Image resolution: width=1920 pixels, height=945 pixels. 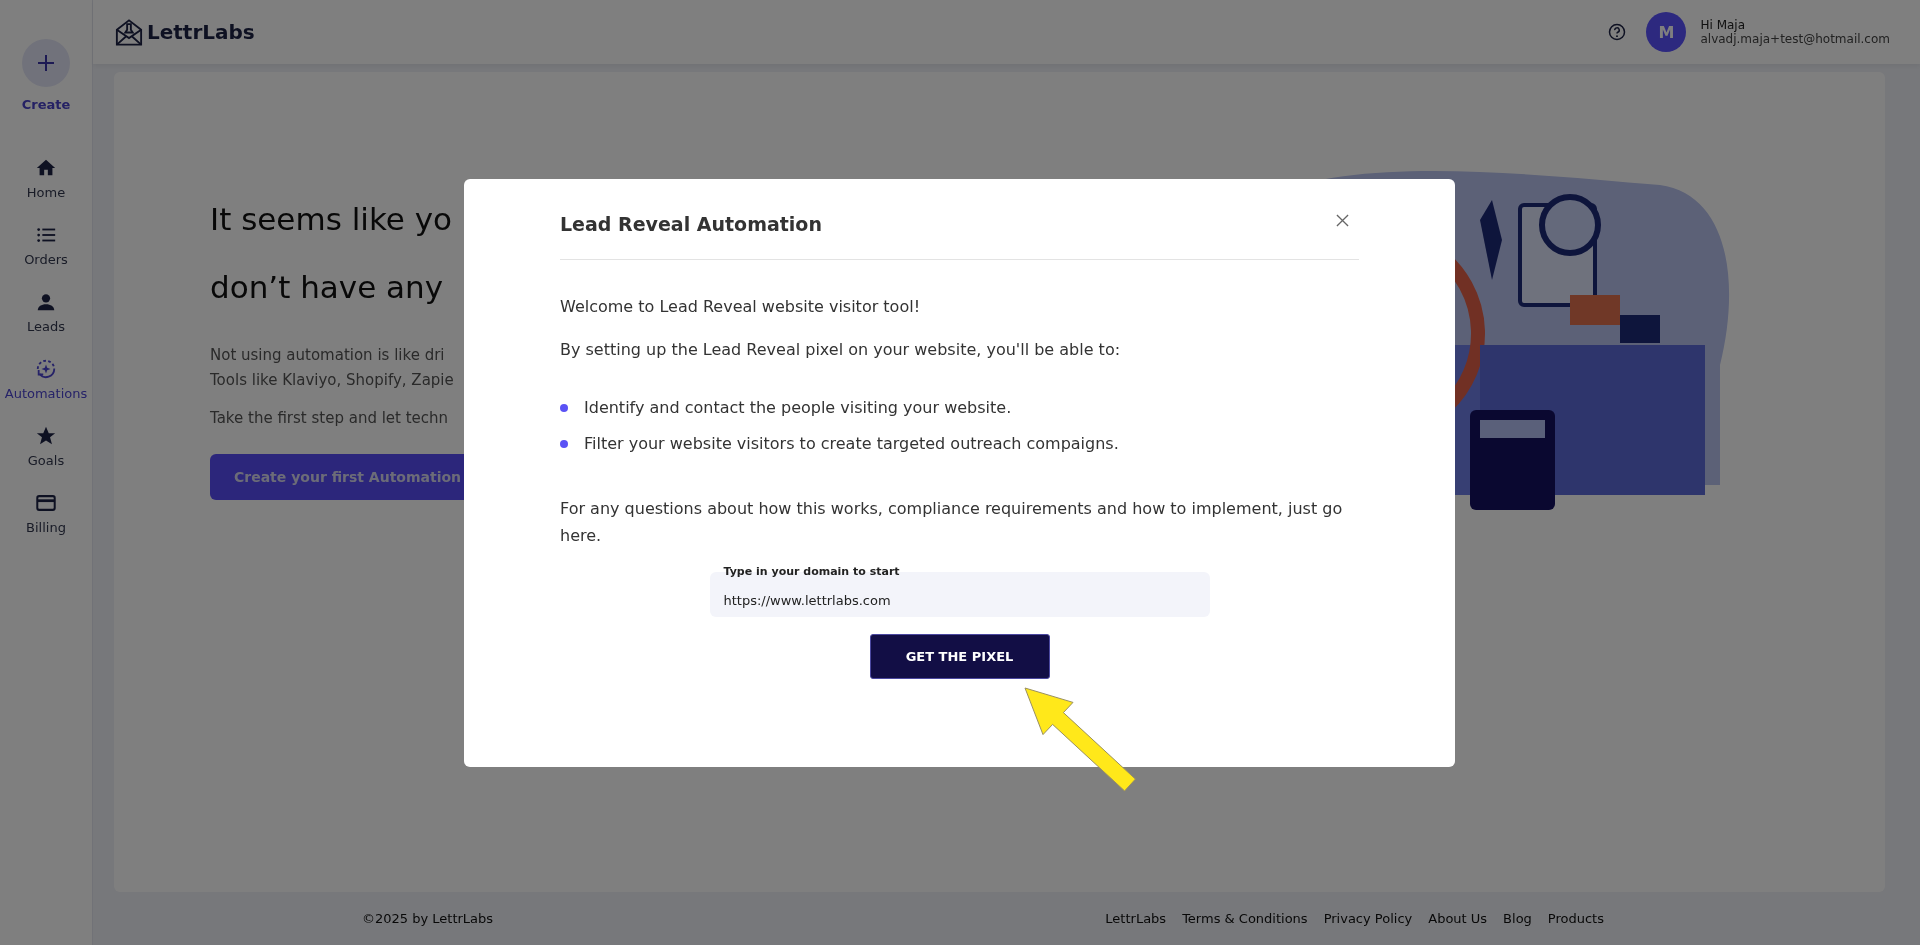 I want to click on footer-link: Terms & Conditions, so click(x=1245, y=918).